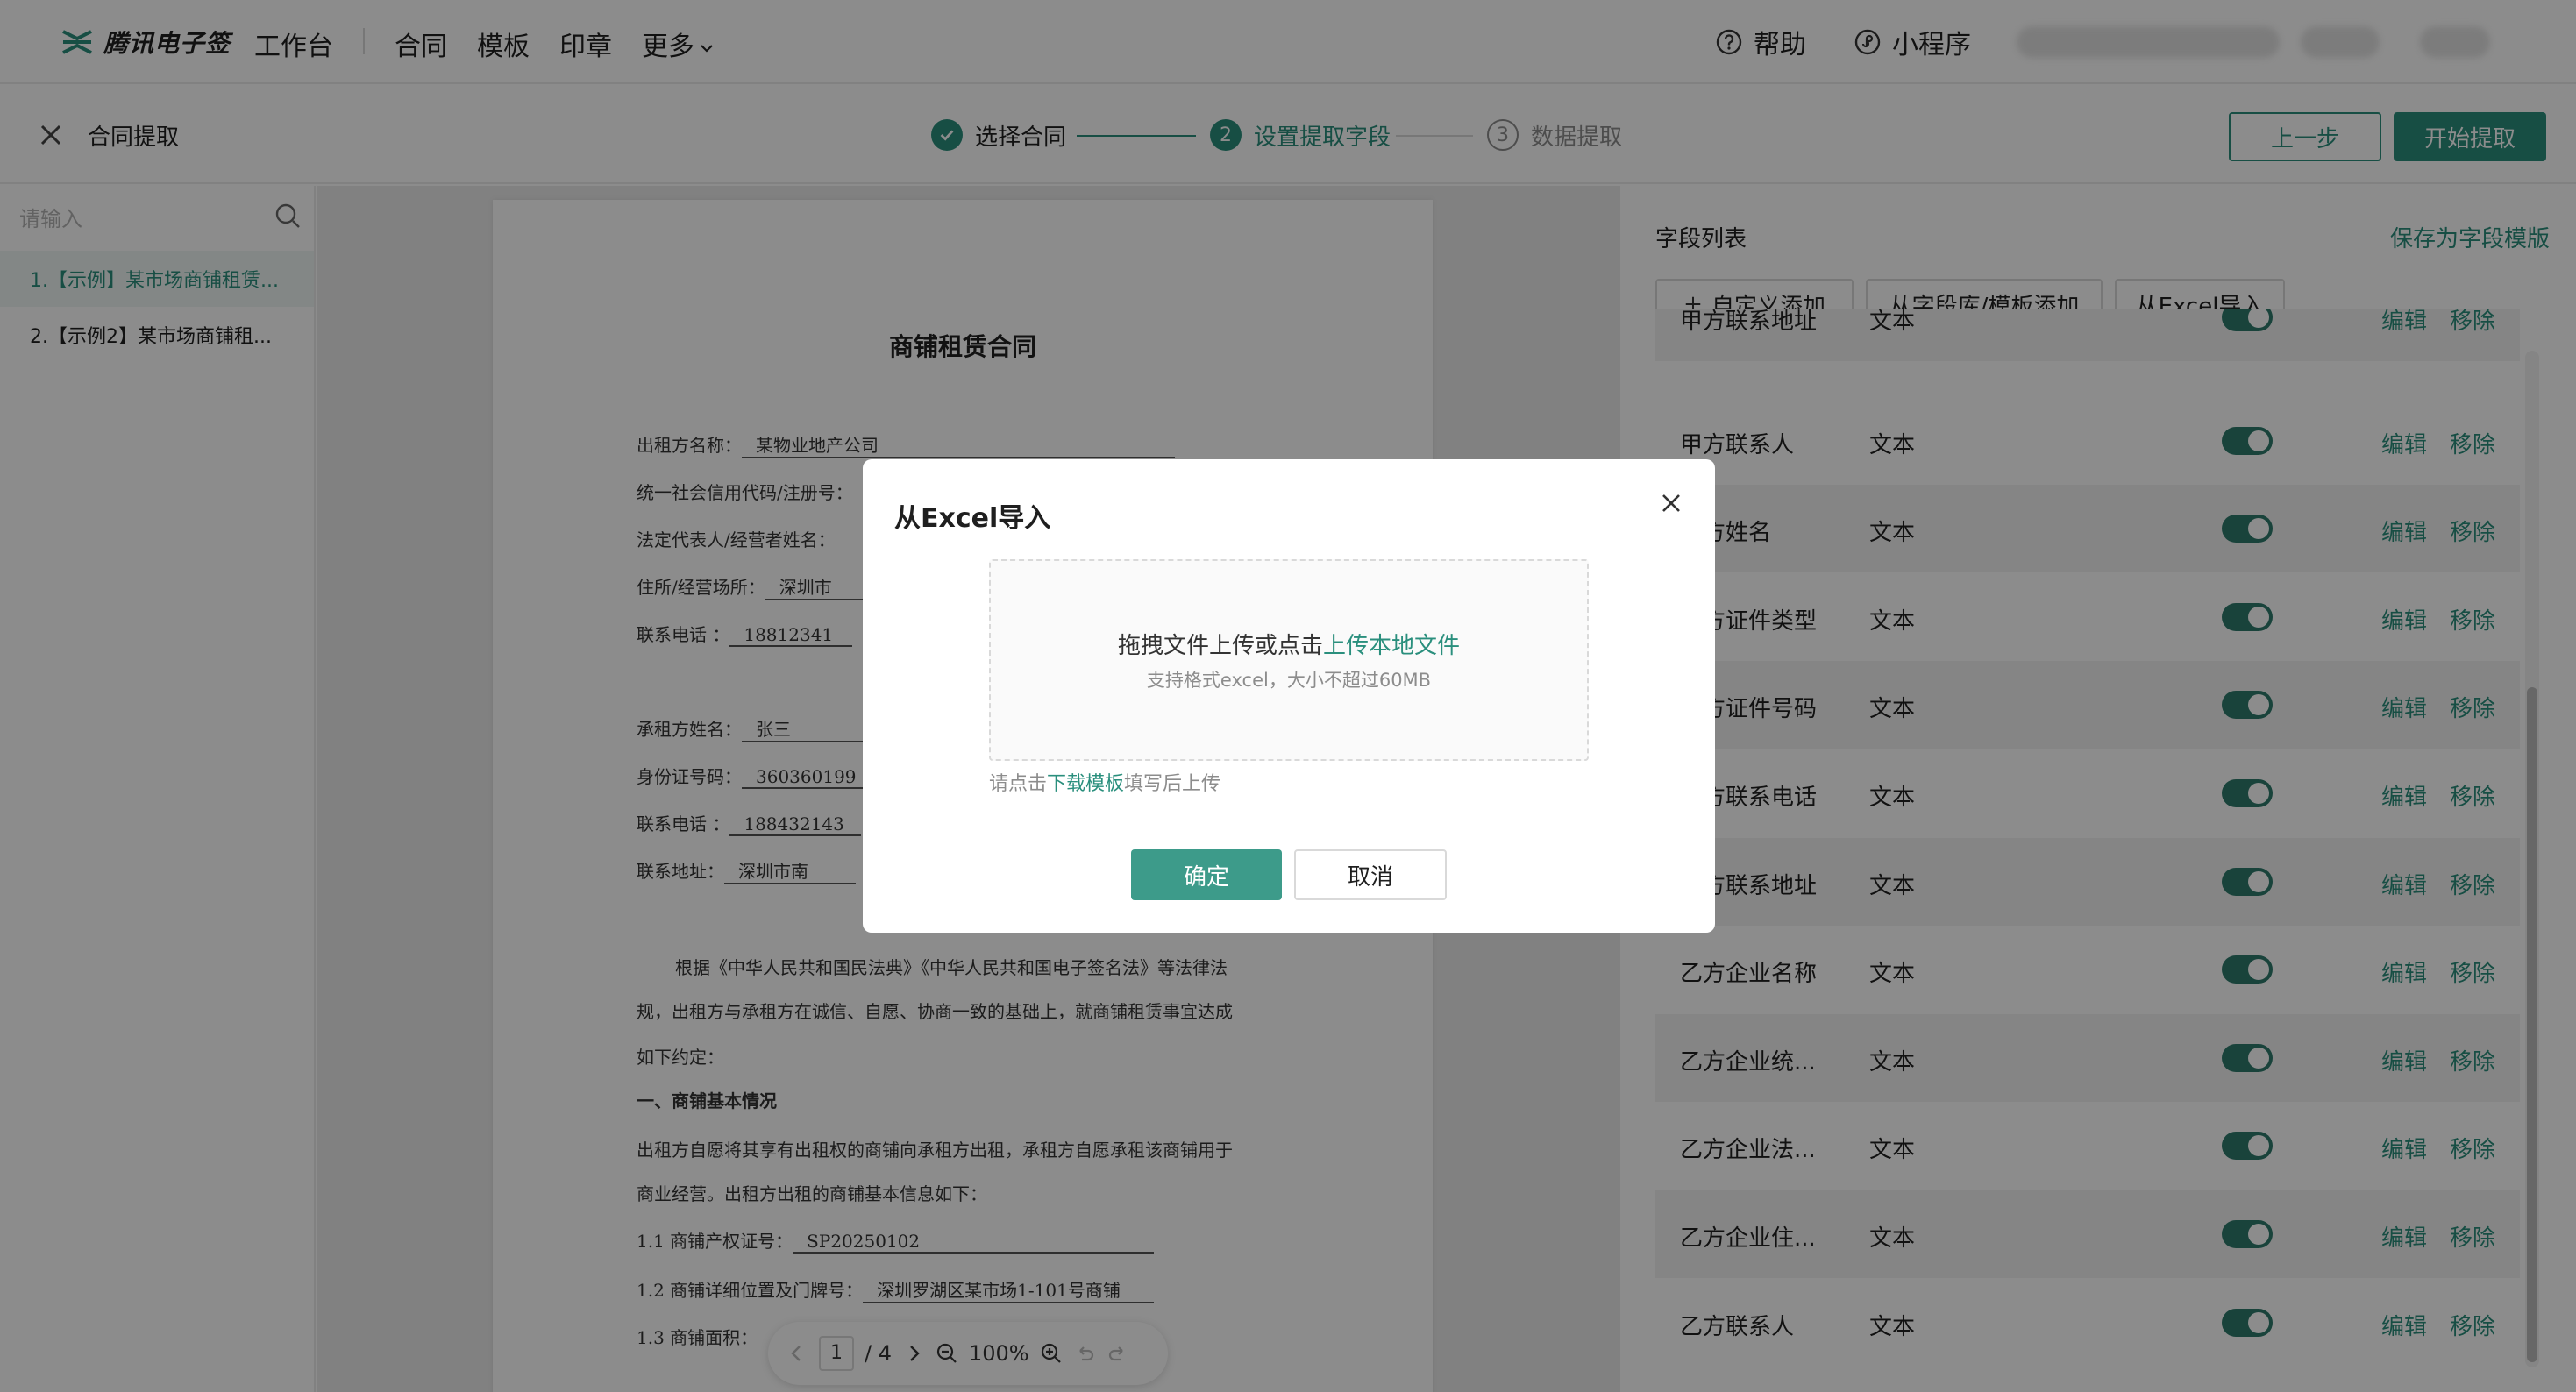 The image size is (2576, 1392). What do you see at coordinates (972, 518) in the screenshot?
I see `dialog-title: 从Excel导入` at bounding box center [972, 518].